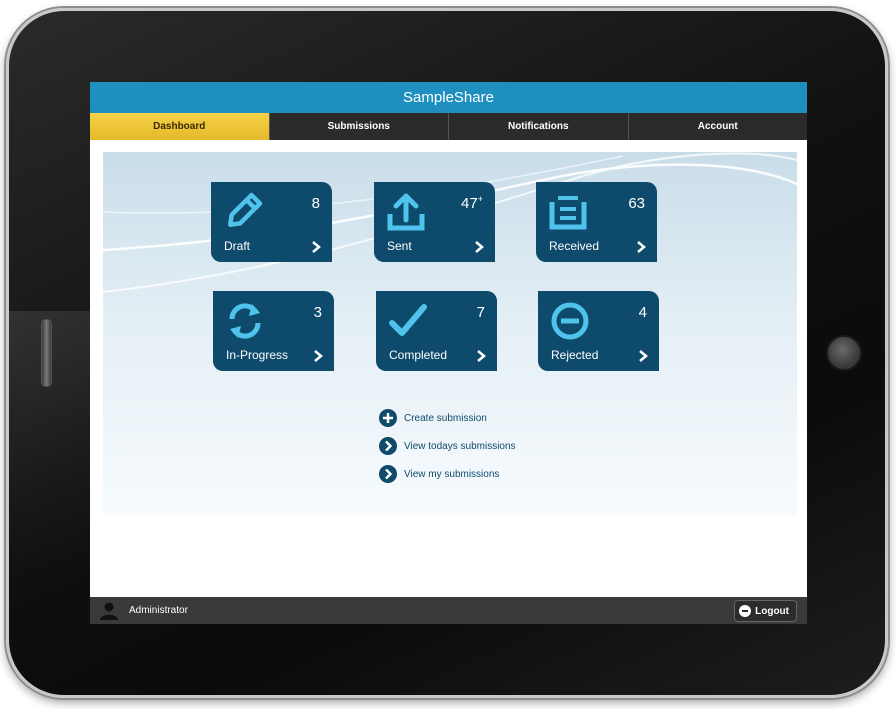 This screenshot has height=709, width=896. What do you see at coordinates (844, 353) in the screenshot?
I see `tablet-home-button` at bounding box center [844, 353].